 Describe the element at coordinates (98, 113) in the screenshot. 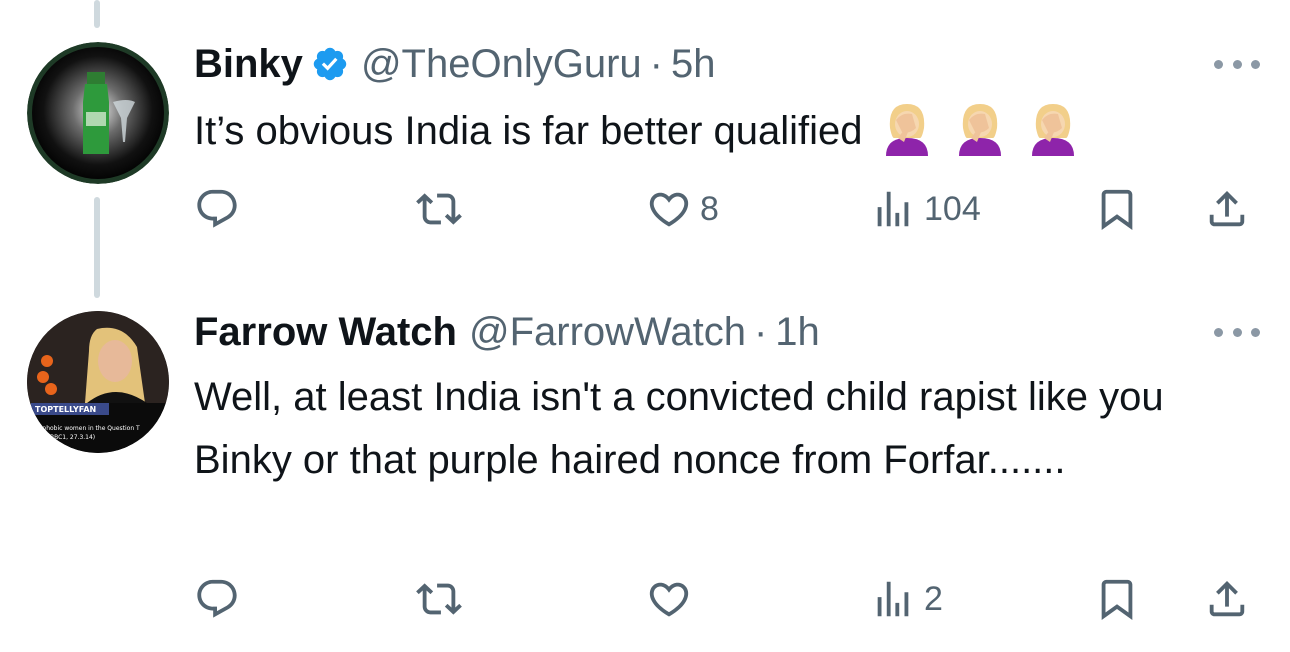

I see `avatar` at that location.